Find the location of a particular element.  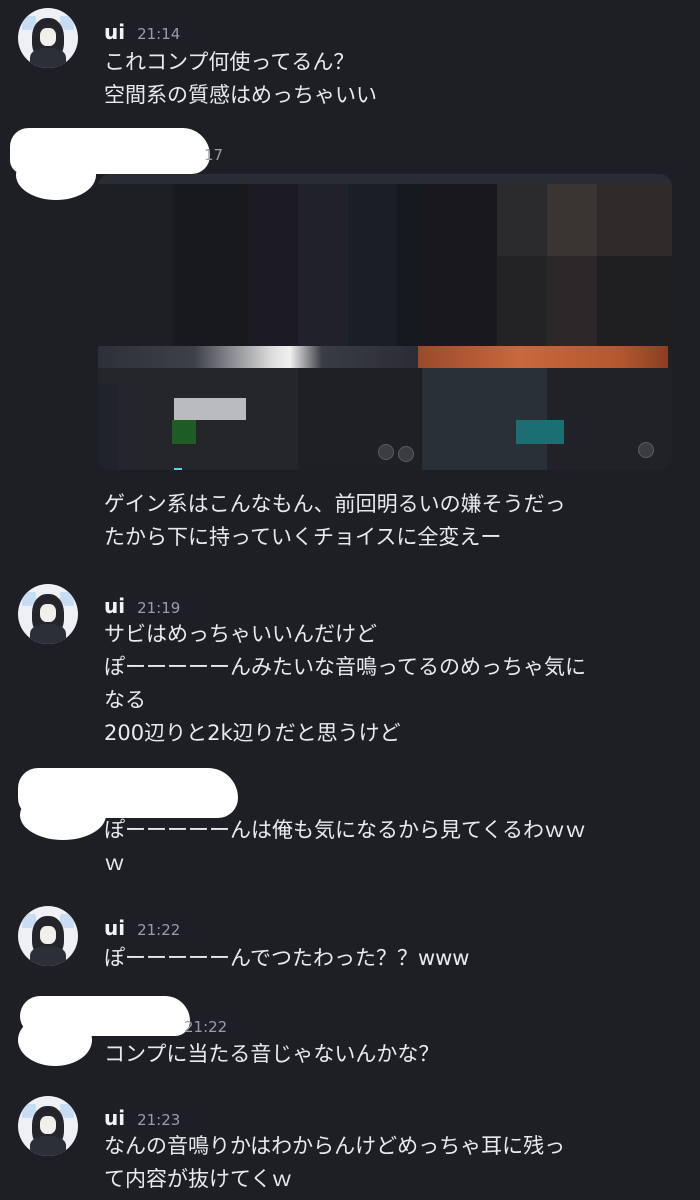

message-header: ui 21:23 is located at coordinates (142, 1118).